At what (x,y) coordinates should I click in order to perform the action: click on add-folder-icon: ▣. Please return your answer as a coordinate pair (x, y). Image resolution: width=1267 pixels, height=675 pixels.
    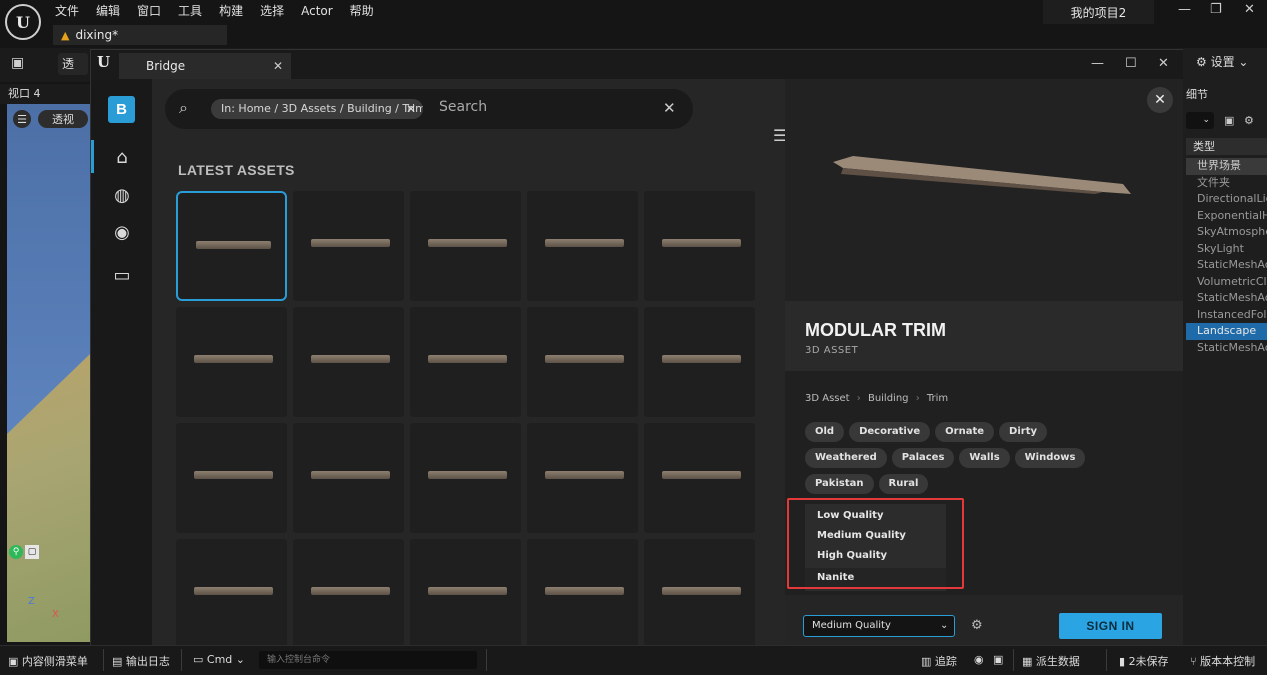
    Looking at the image, I should click on (1229, 120).